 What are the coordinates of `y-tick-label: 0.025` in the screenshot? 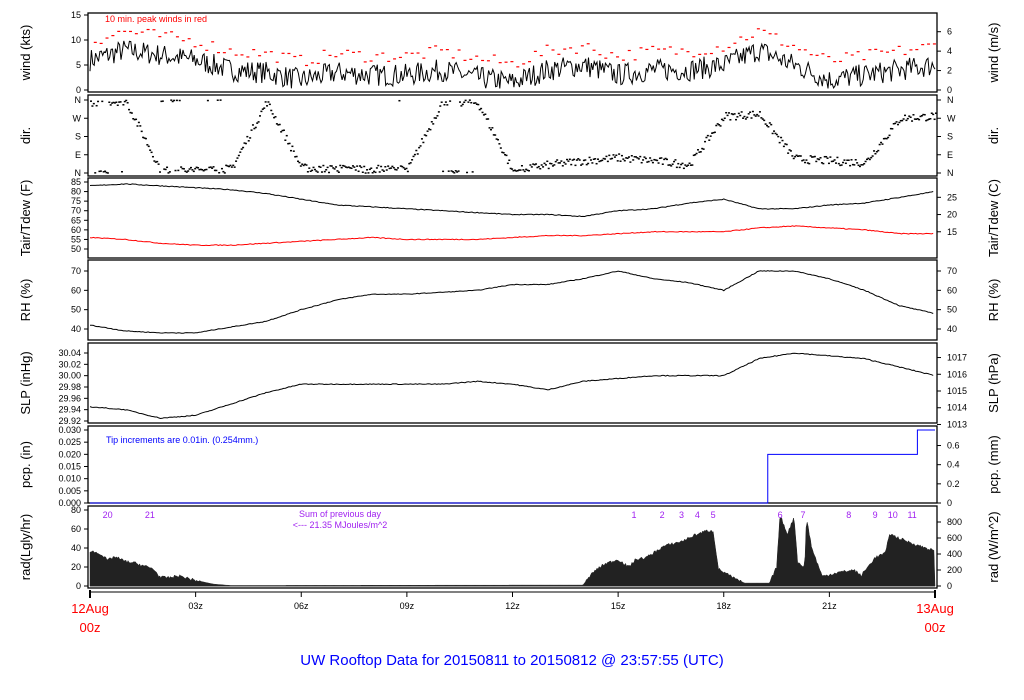 It's located at (69, 442).